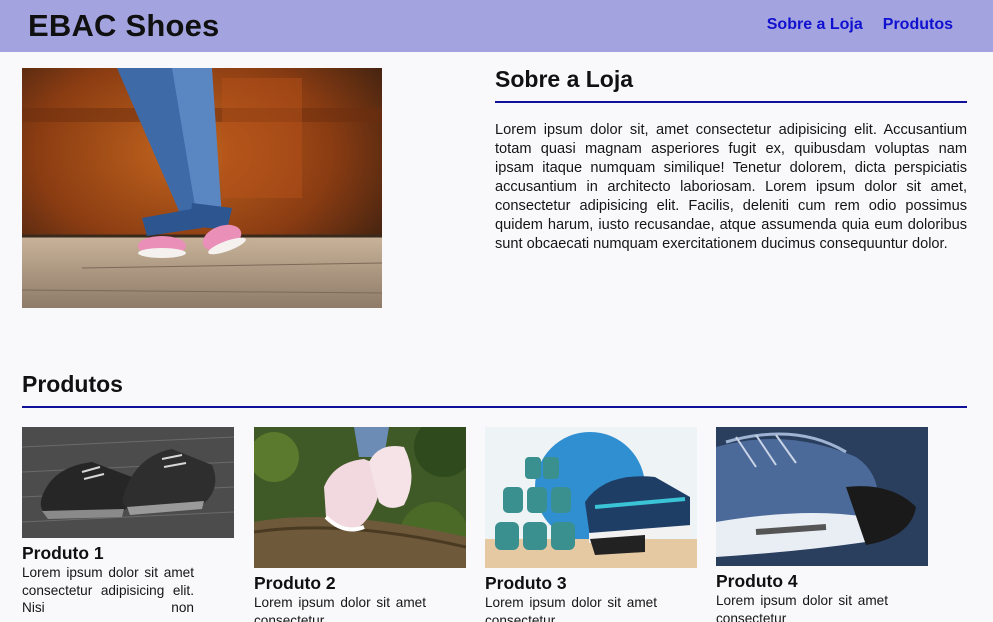  I want to click on produtos-title: Produtos, so click(494, 389).